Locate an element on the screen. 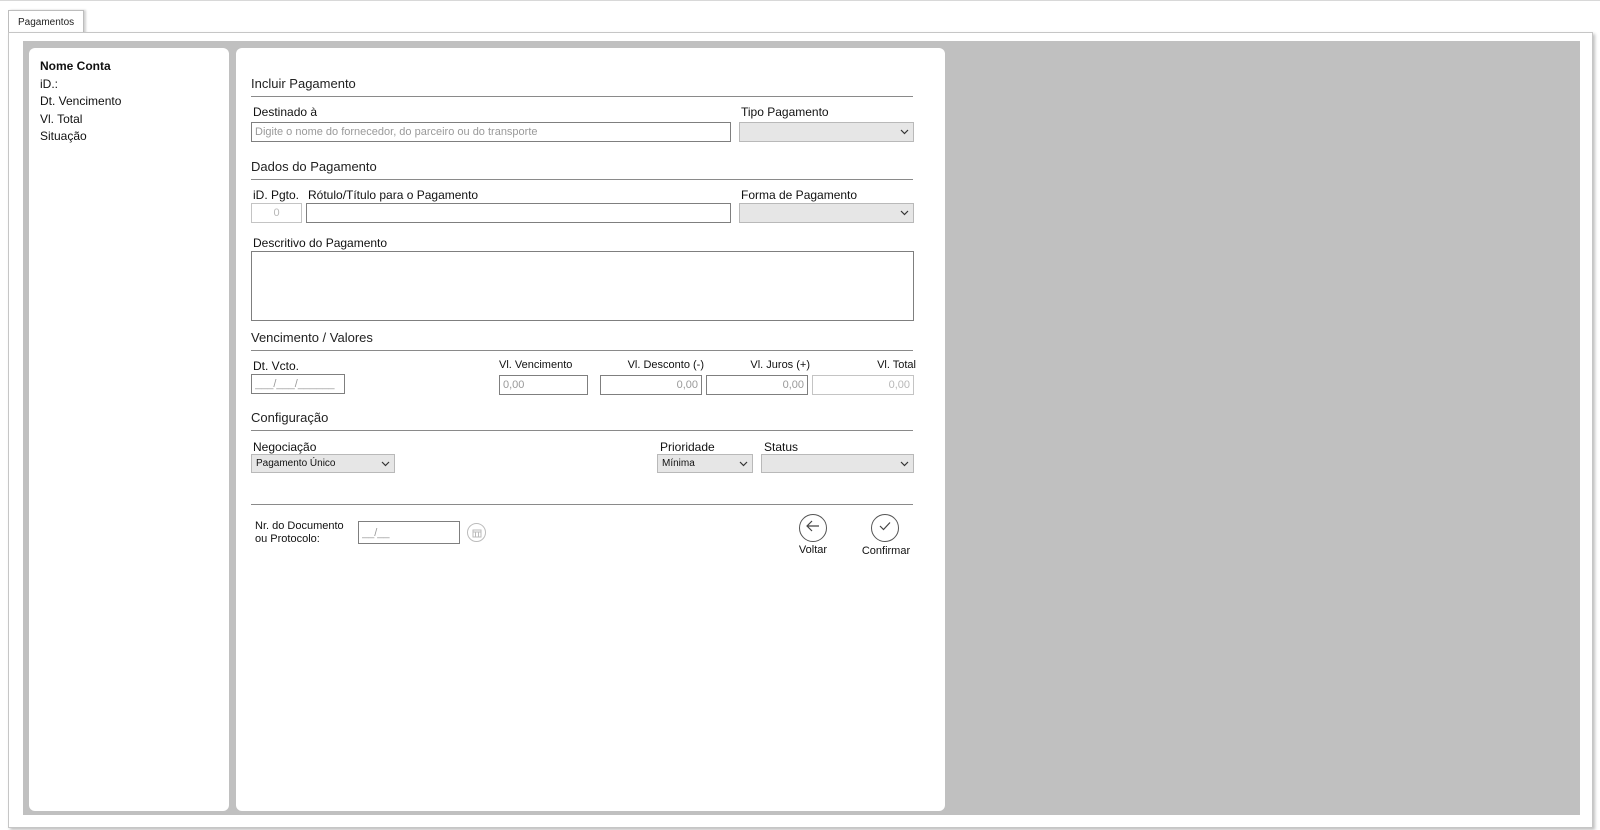 The width and height of the screenshot is (1600, 830). vl-total-label: Vl. Total is located at coordinates (896, 365).